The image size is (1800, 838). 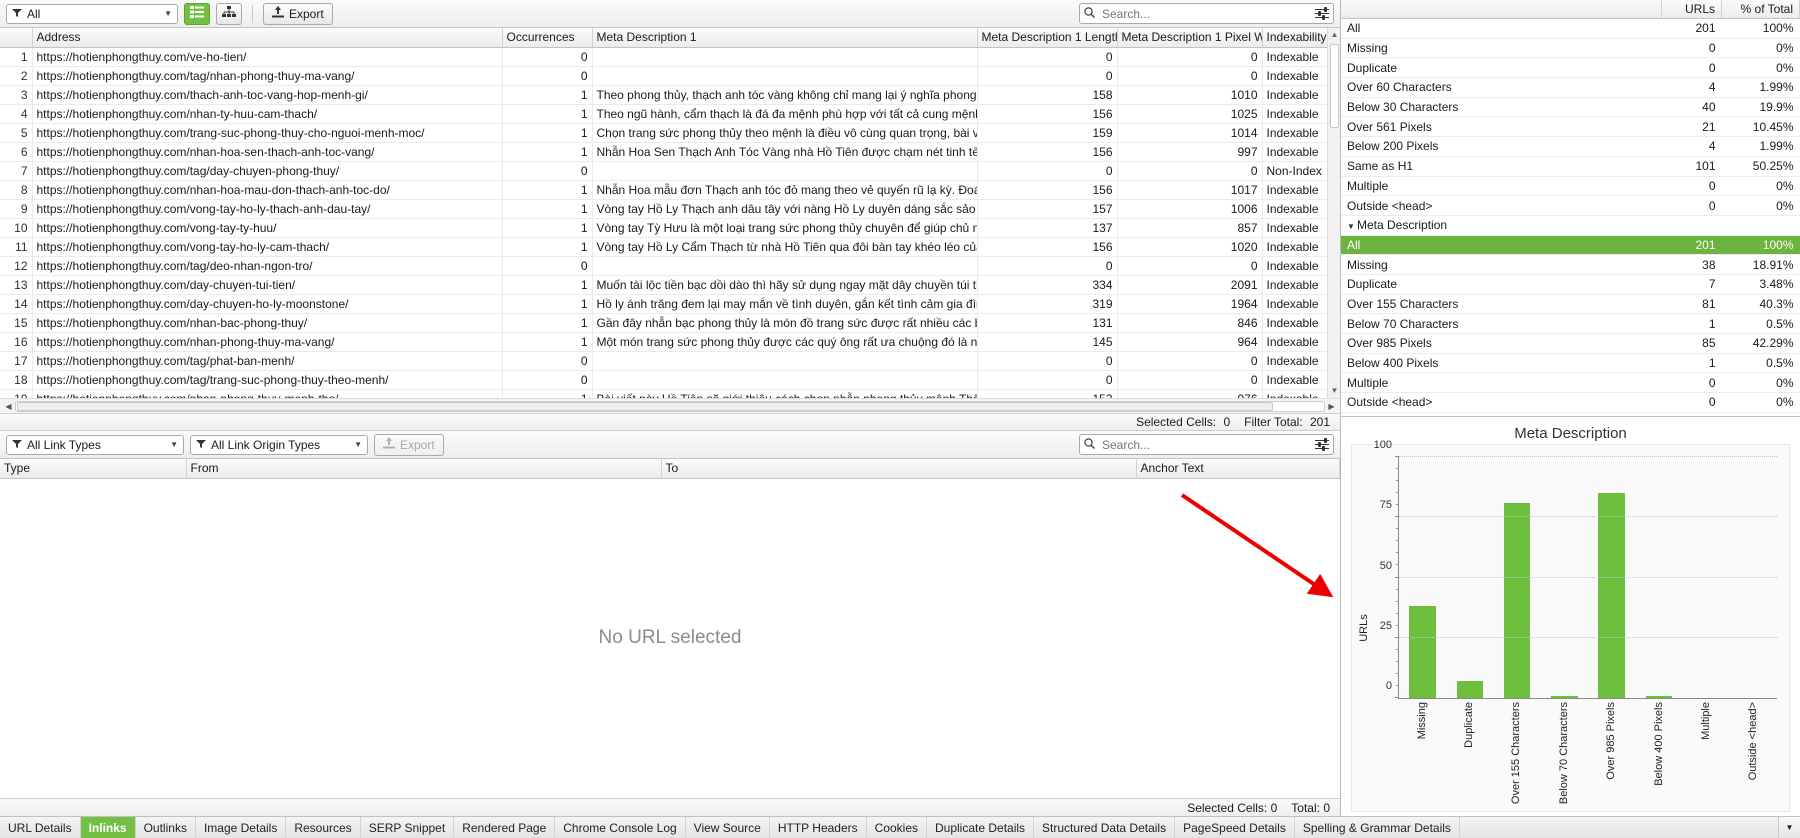 I want to click on overview-filter-row: Missing 0 0%, so click(x=1570, y=48).